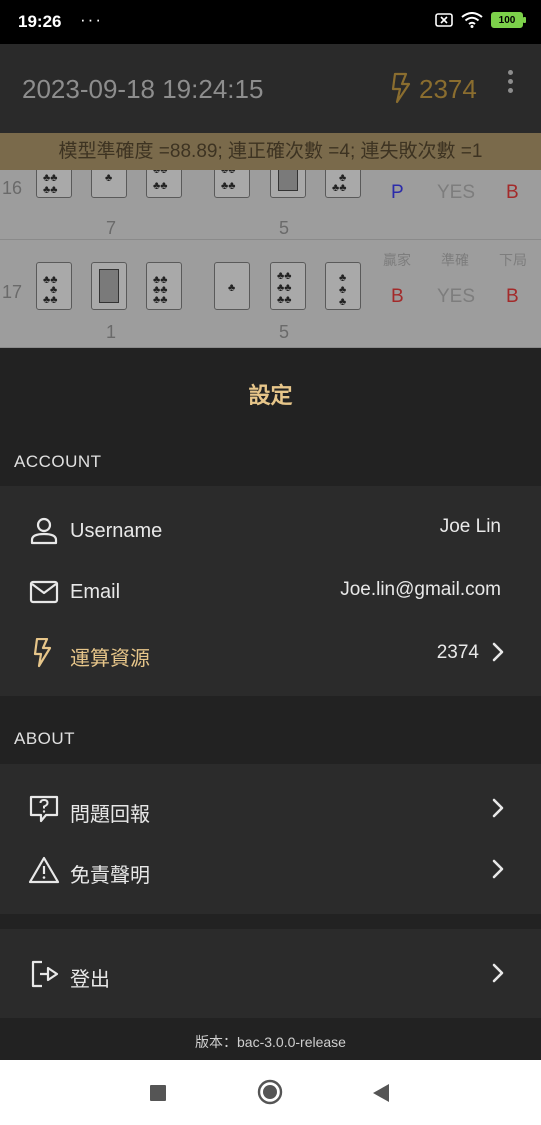  I want to click on person-icon, so click(44, 531).